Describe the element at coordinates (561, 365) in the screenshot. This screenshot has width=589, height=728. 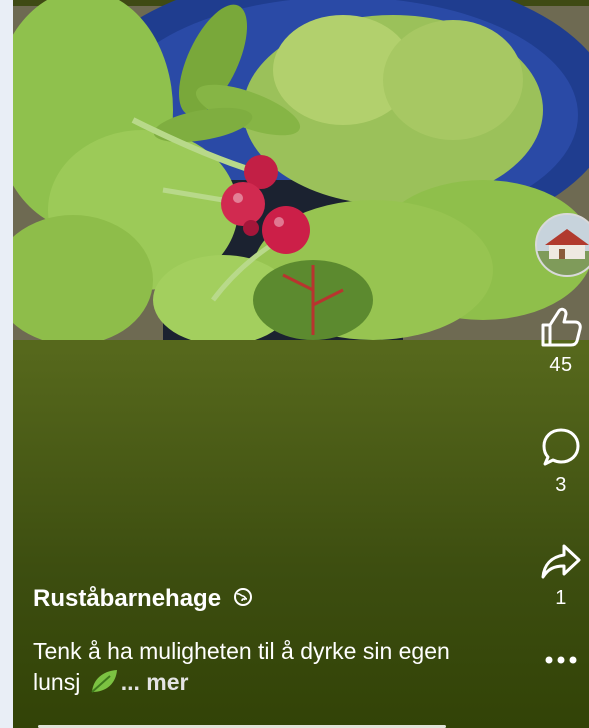
I see `like-count: 45` at that location.